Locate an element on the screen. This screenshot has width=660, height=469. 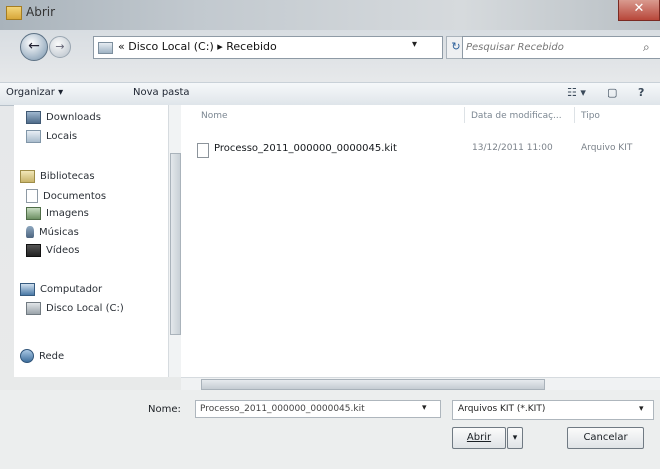
help-icon: ? is located at coordinates (641, 92).